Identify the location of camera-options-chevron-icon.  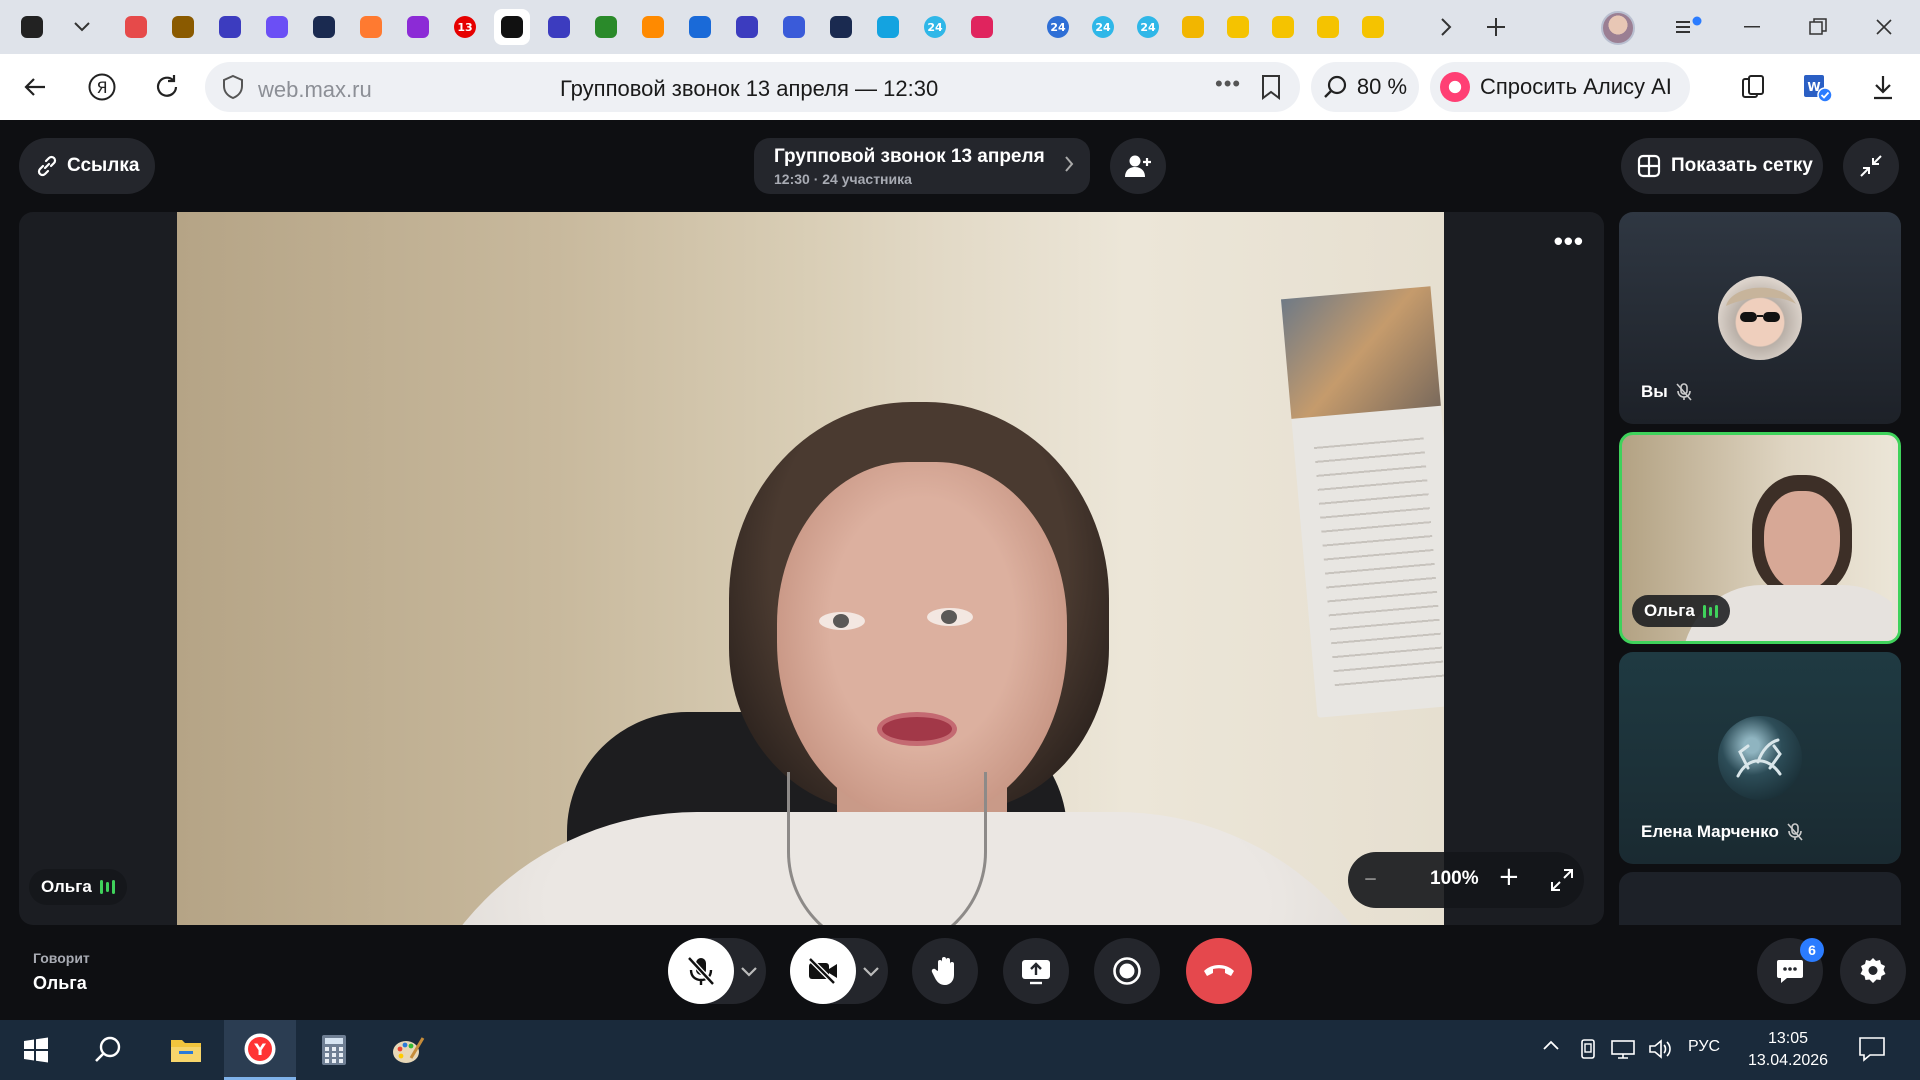
(871, 971).